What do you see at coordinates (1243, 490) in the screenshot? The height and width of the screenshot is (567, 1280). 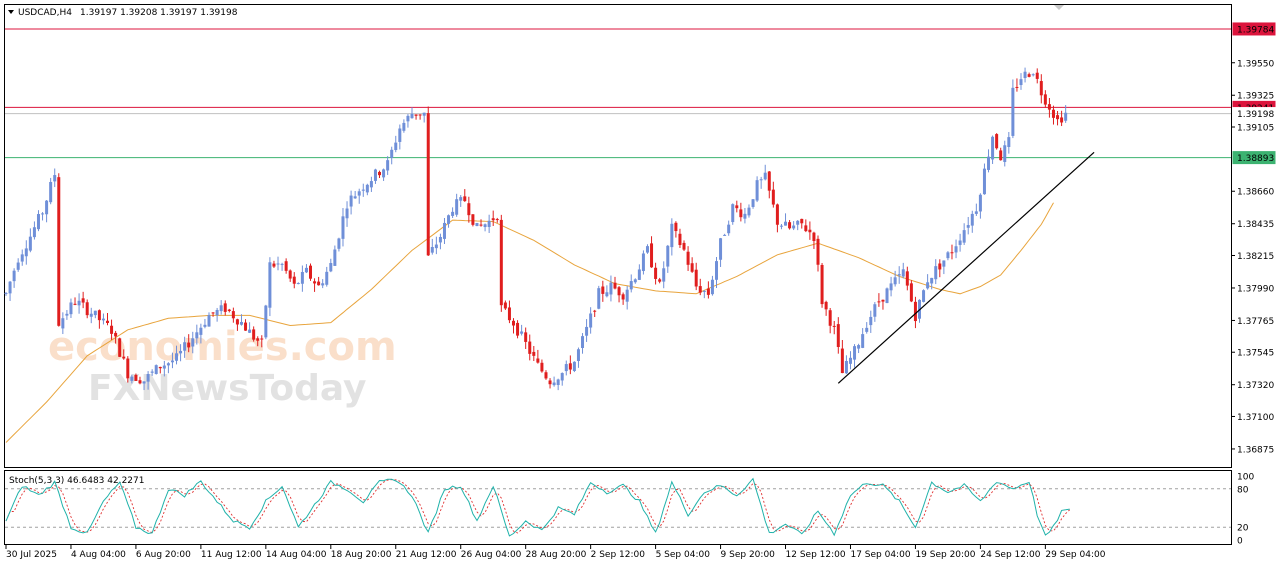 I see `stoch-scale-label: 80` at bounding box center [1243, 490].